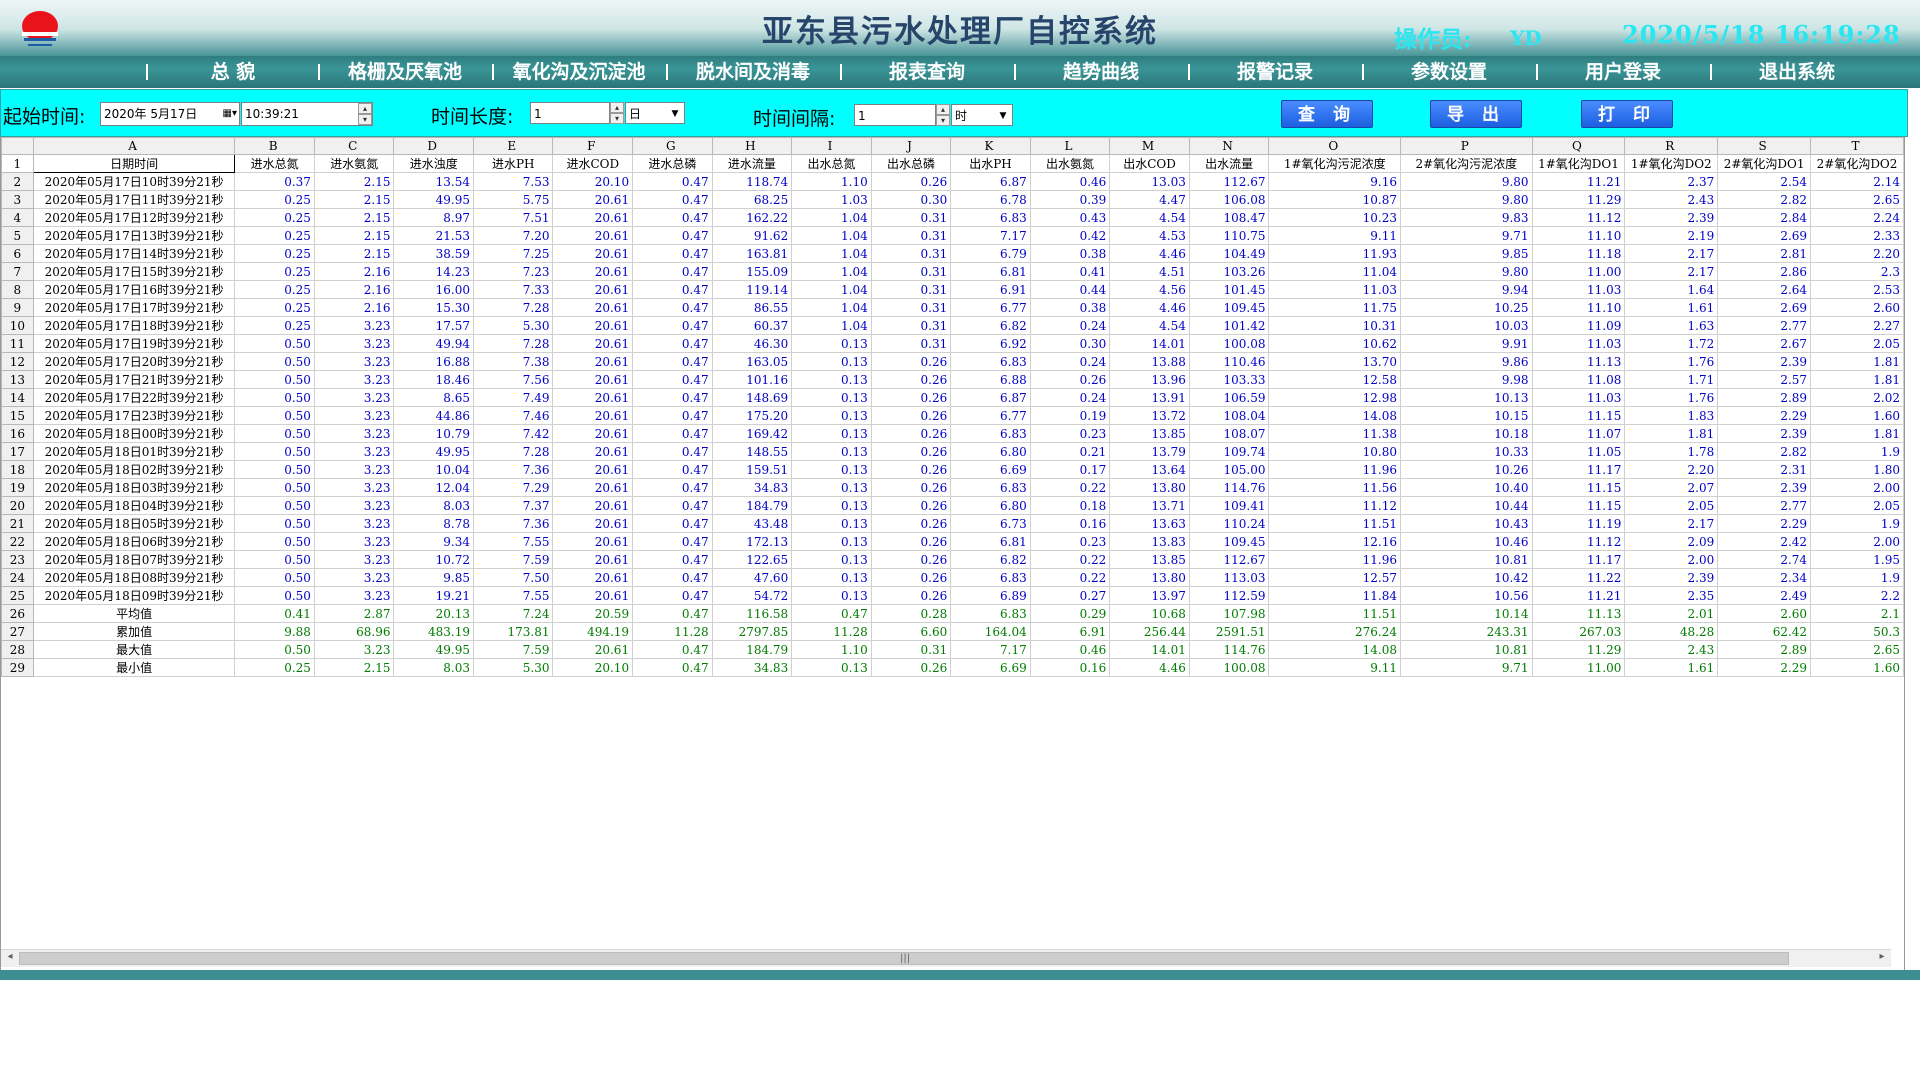 Image resolution: width=1920 pixels, height=1080 pixels. What do you see at coordinates (752, 343) in the screenshot?
I see `value-cell: 46.30` at bounding box center [752, 343].